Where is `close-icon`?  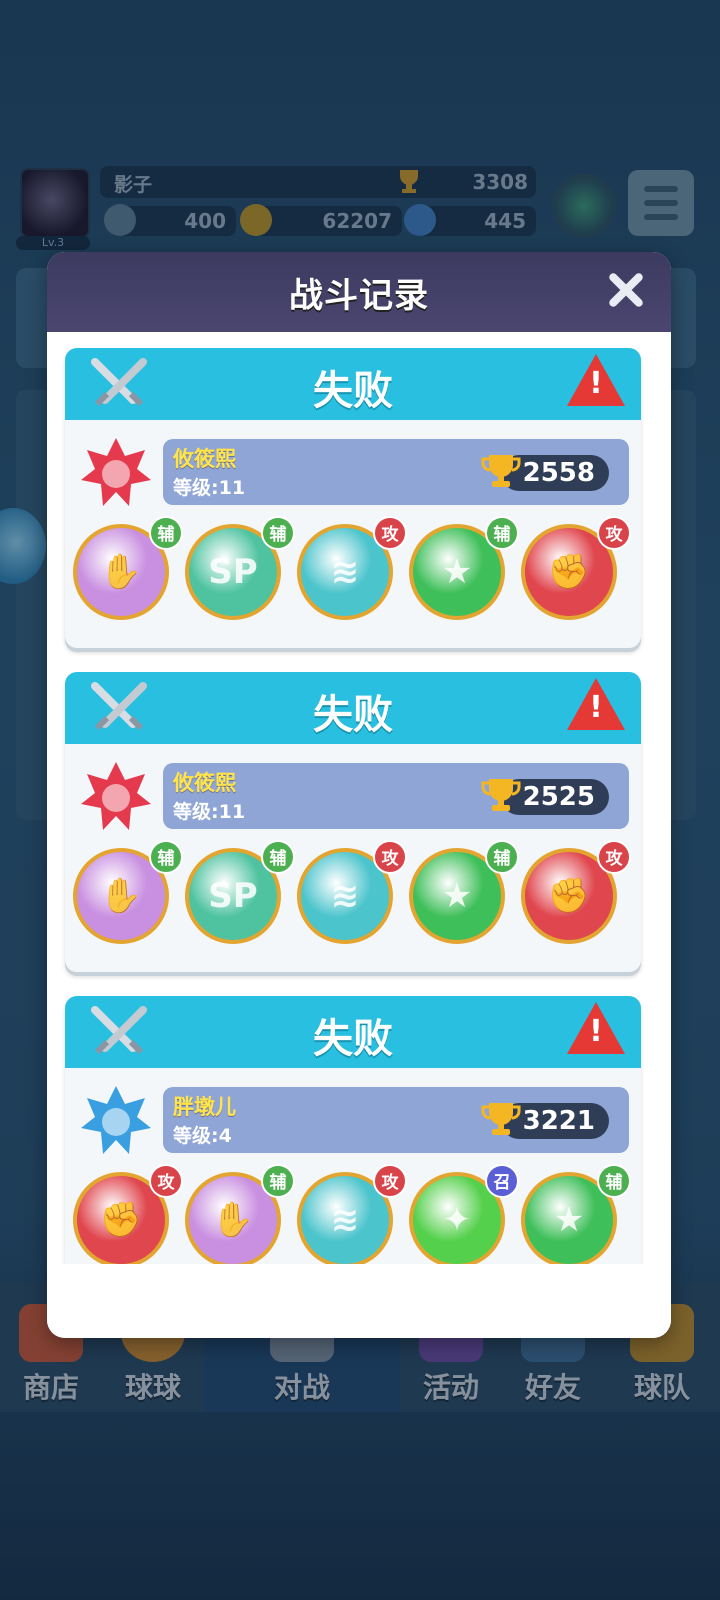
close-icon is located at coordinates (625, 290).